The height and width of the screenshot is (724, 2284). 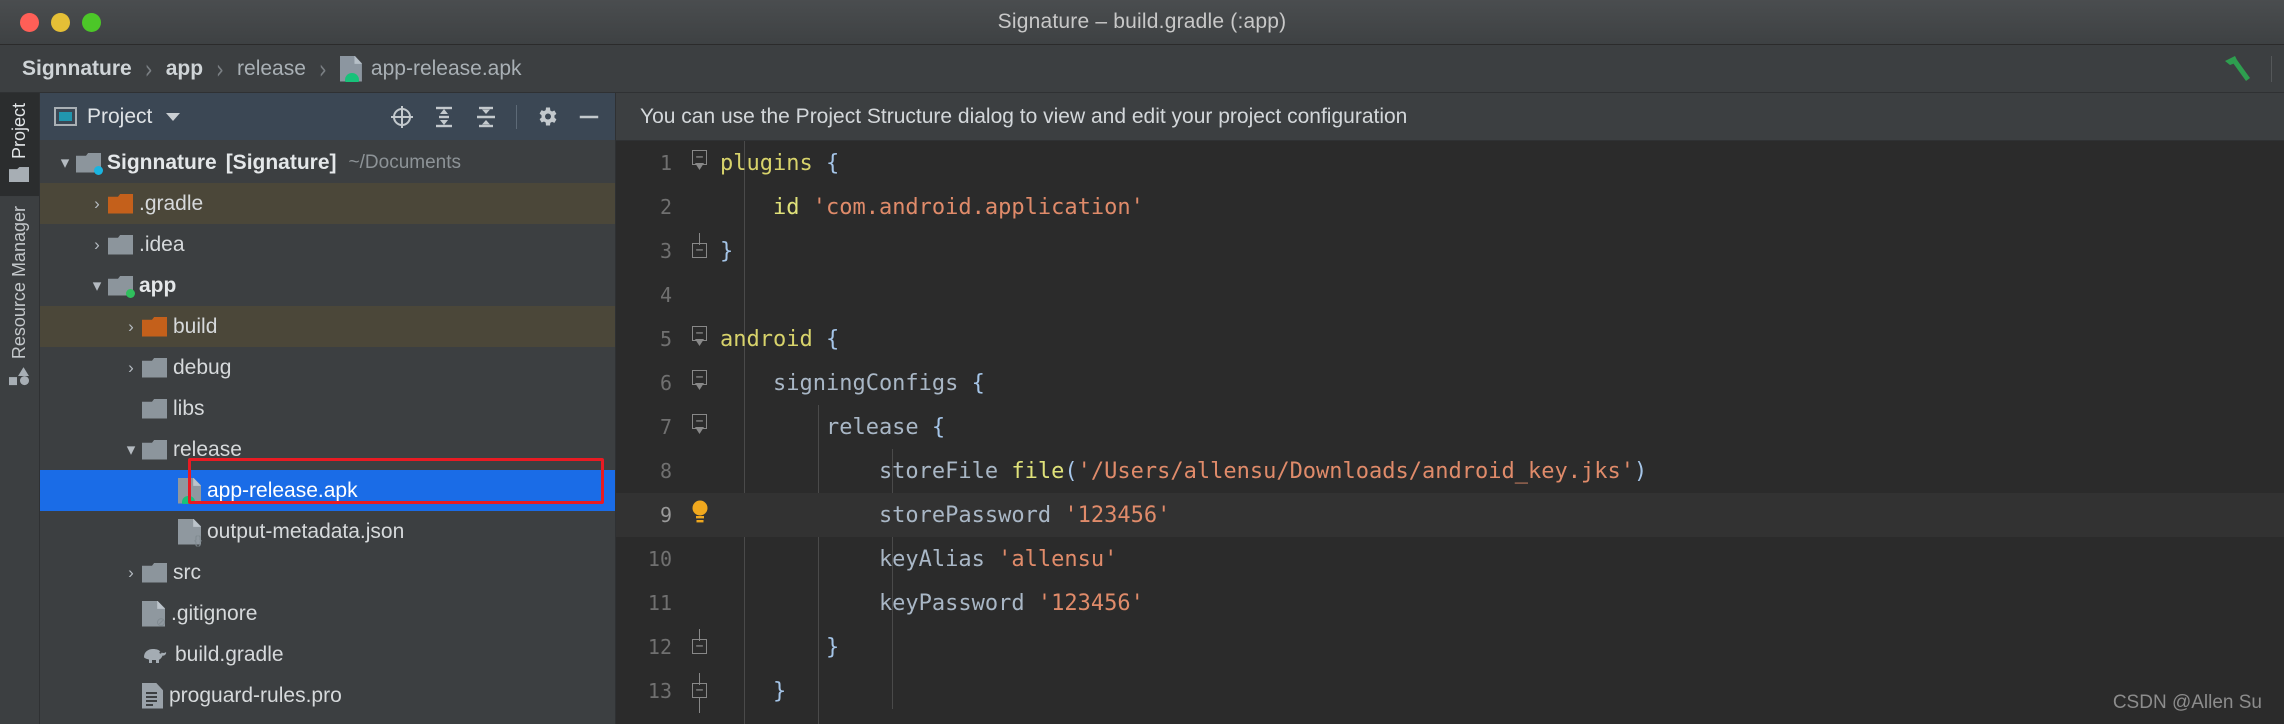 What do you see at coordinates (665, 471) in the screenshot?
I see `line-number: 8` at bounding box center [665, 471].